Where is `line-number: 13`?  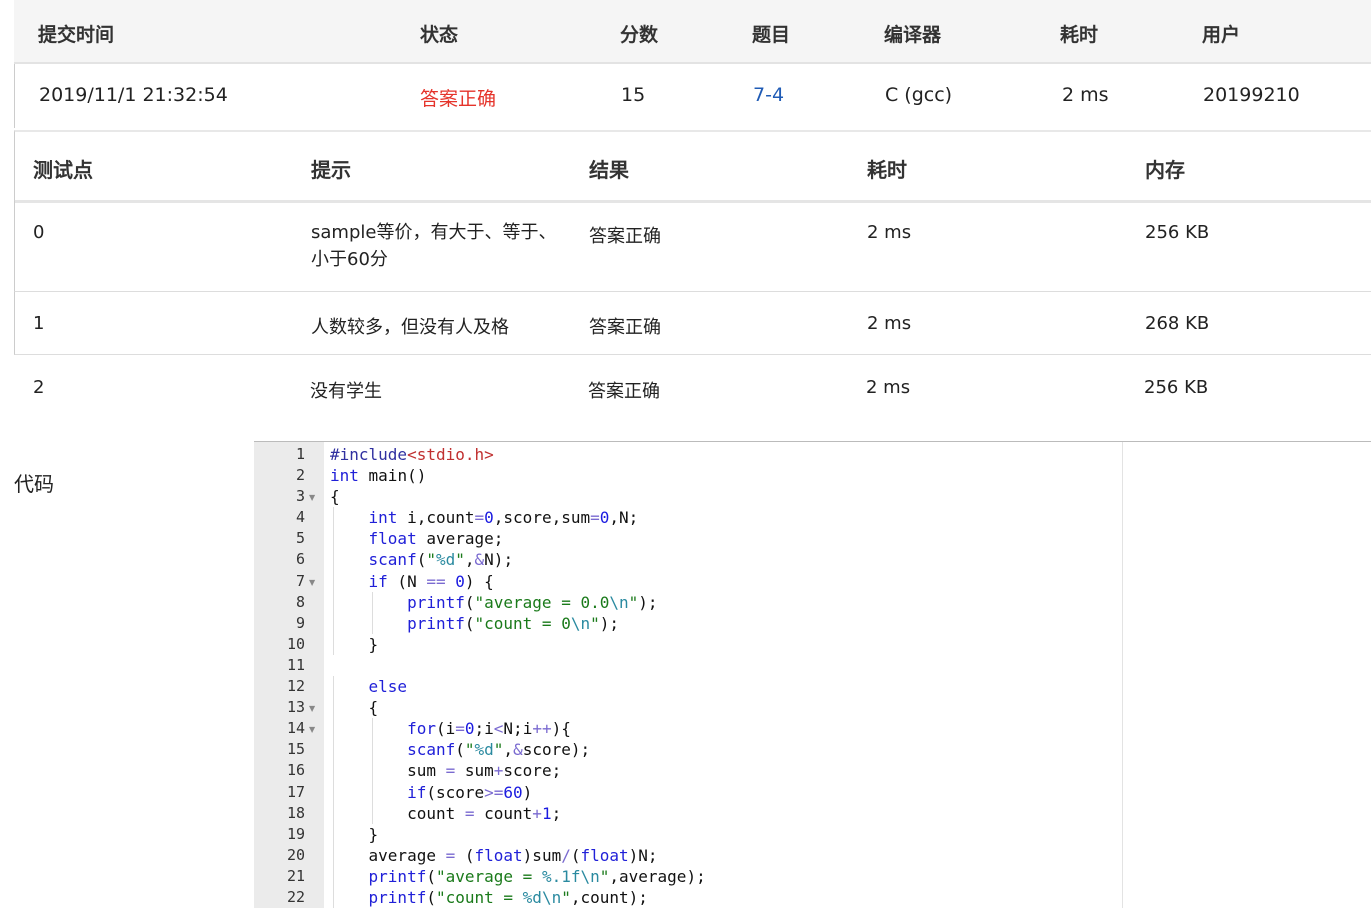
line-number: 13 is located at coordinates (295, 707).